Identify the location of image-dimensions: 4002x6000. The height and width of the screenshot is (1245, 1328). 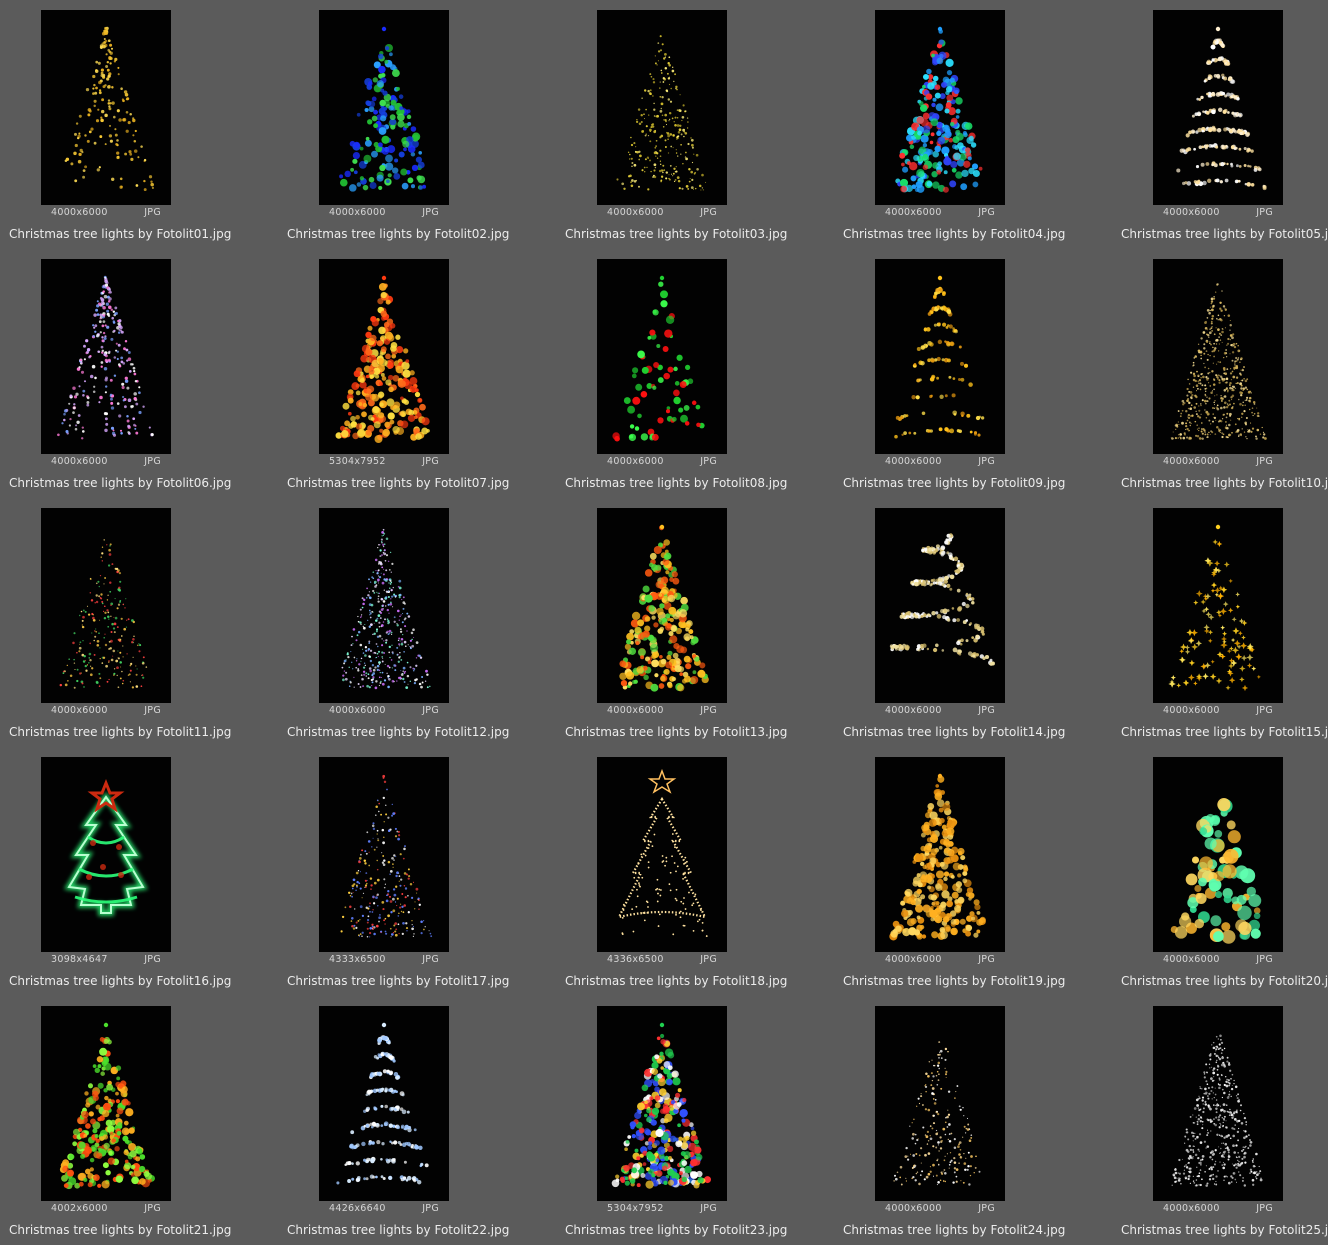
(79, 1208).